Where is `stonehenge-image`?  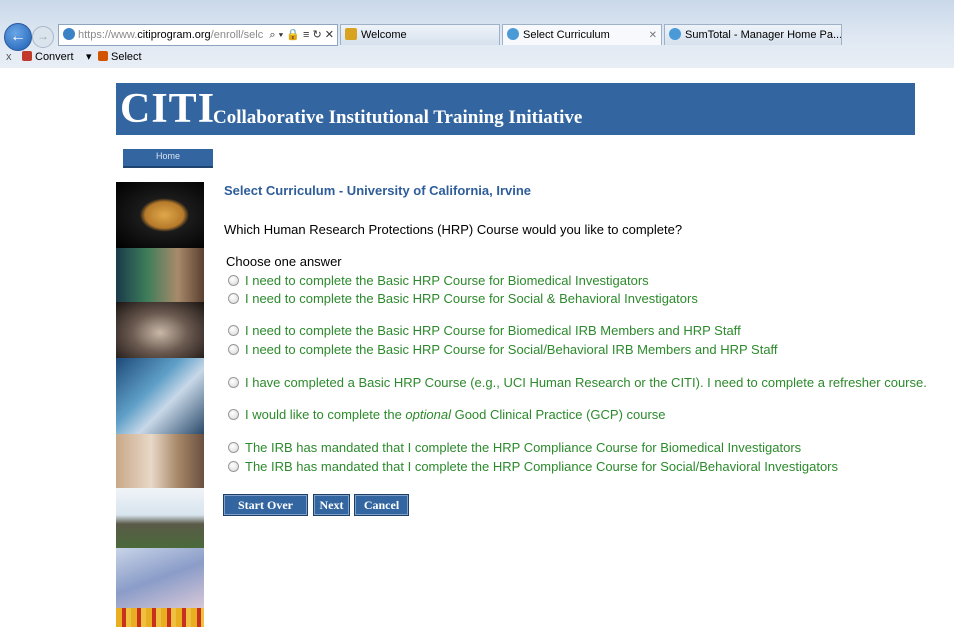 stonehenge-image is located at coordinates (160, 518).